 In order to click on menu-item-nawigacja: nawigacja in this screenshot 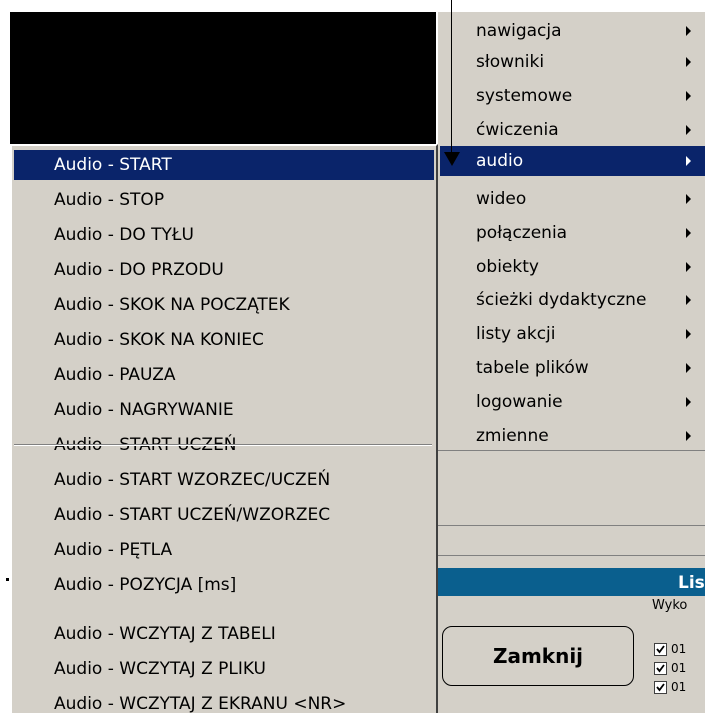, I will do `click(572, 31)`.